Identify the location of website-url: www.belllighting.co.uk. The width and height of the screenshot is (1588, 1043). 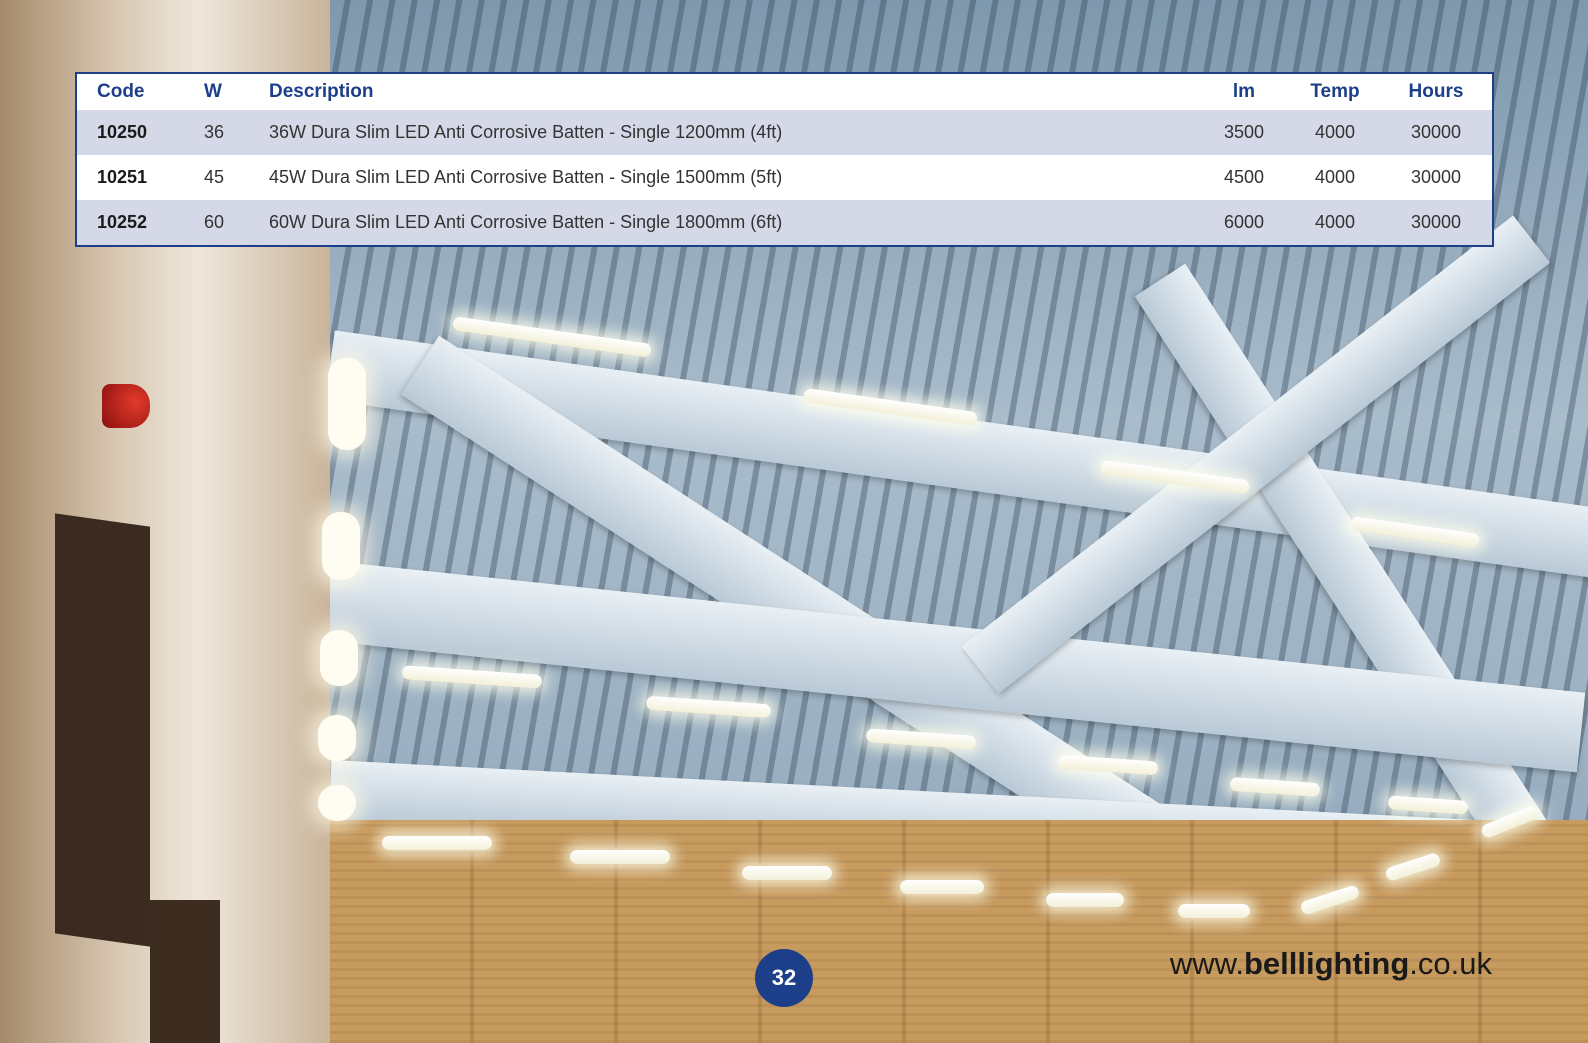
(1331, 964).